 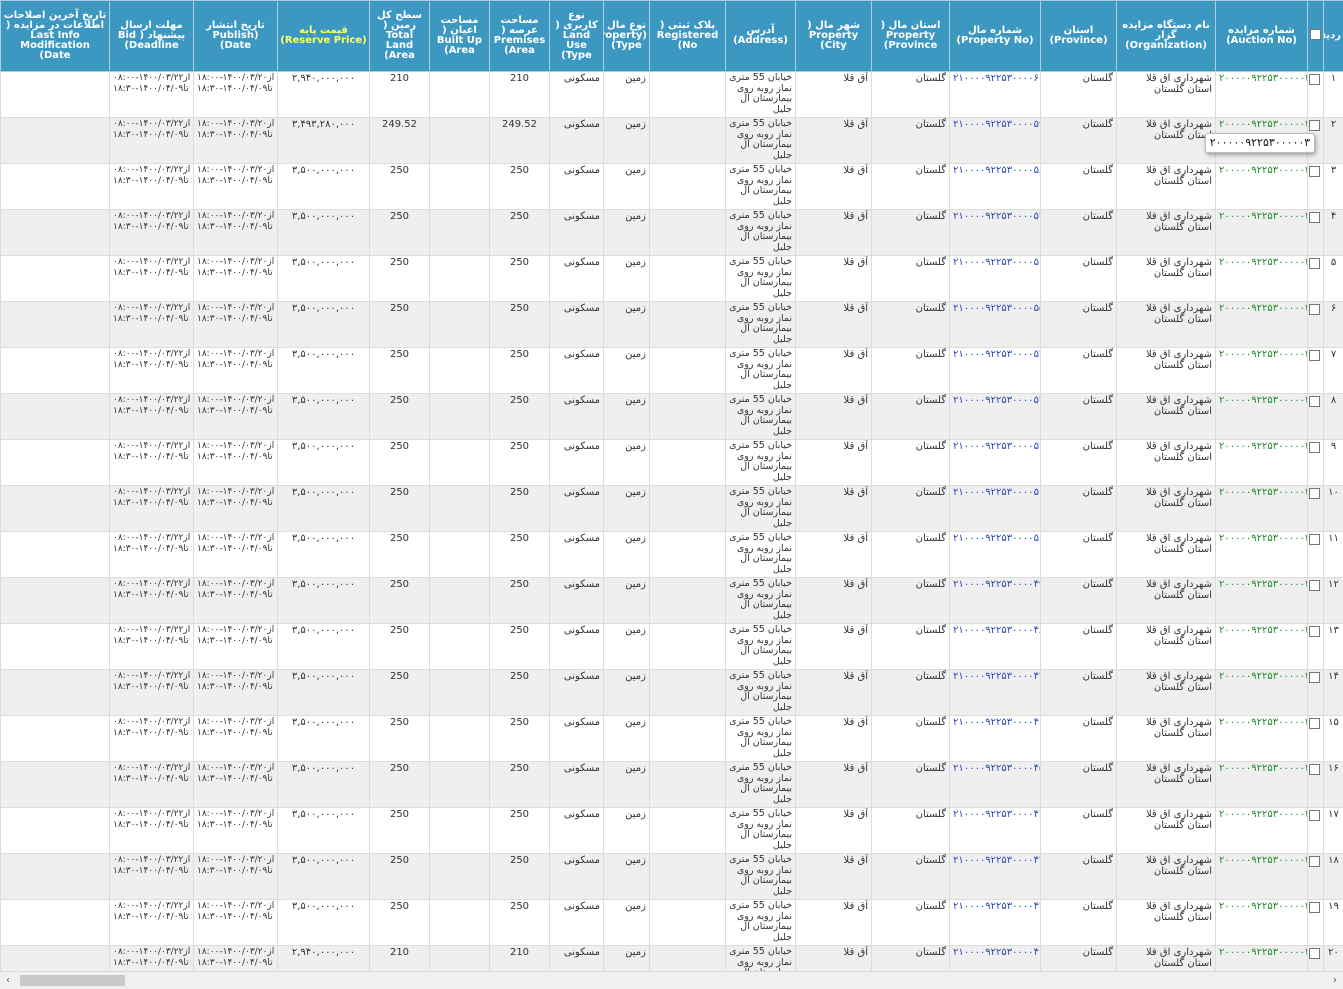 What do you see at coordinates (995, 693) in the screenshot?
I see `cell-property-no: ۲۱۰۰۰۰۹۲۲۵۳۰۰۰۰۴۷` at bounding box center [995, 693].